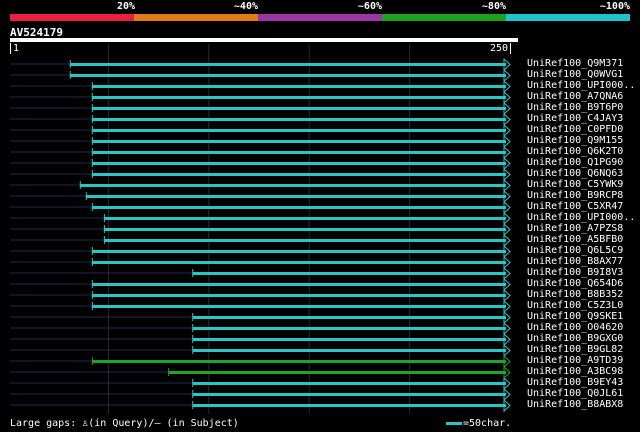 This screenshot has width=640, height=432. Describe the element at coordinates (575, 162) in the screenshot. I see `hit-label-link: UniRef100_Q1PG90` at that location.